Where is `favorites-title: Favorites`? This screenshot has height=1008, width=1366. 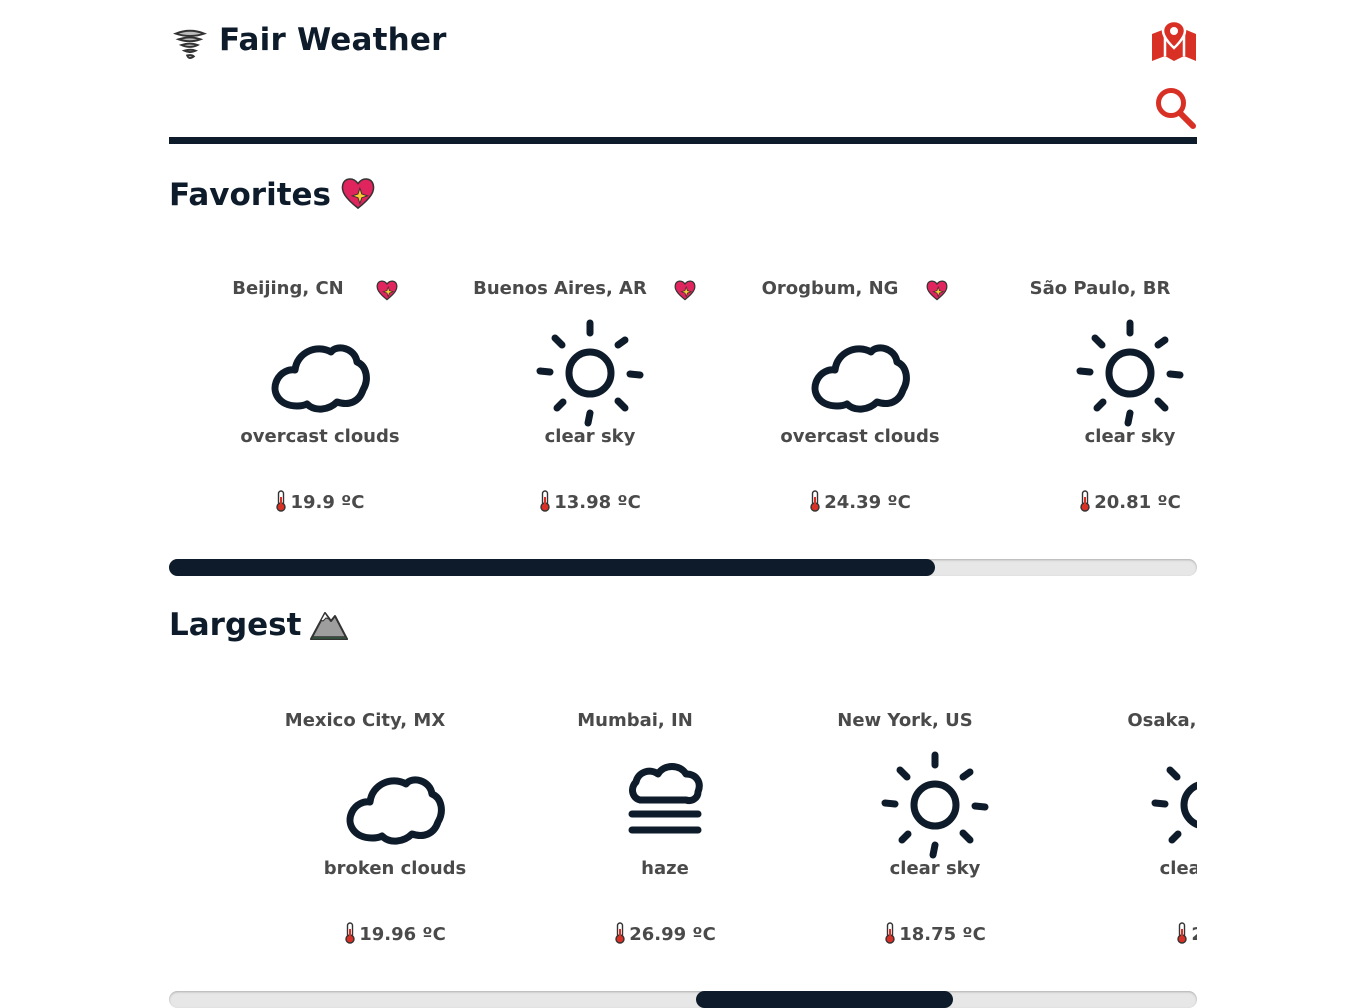 favorites-title: Favorites is located at coordinates (250, 195).